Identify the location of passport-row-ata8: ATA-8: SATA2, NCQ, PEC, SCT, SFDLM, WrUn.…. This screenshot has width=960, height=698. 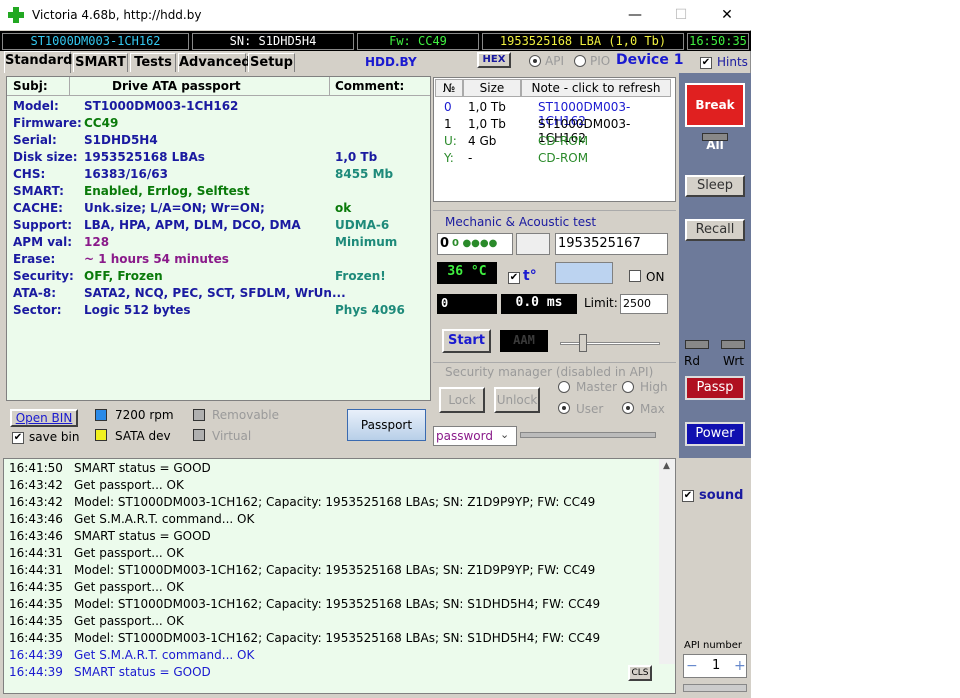
(179, 293).